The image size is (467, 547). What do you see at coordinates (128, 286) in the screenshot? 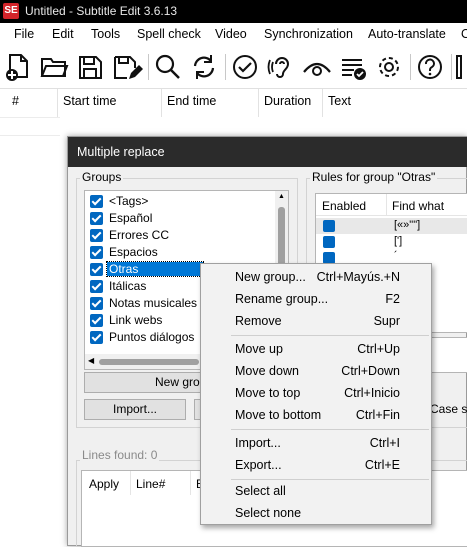
I see `group-item-label: Itálicas` at bounding box center [128, 286].